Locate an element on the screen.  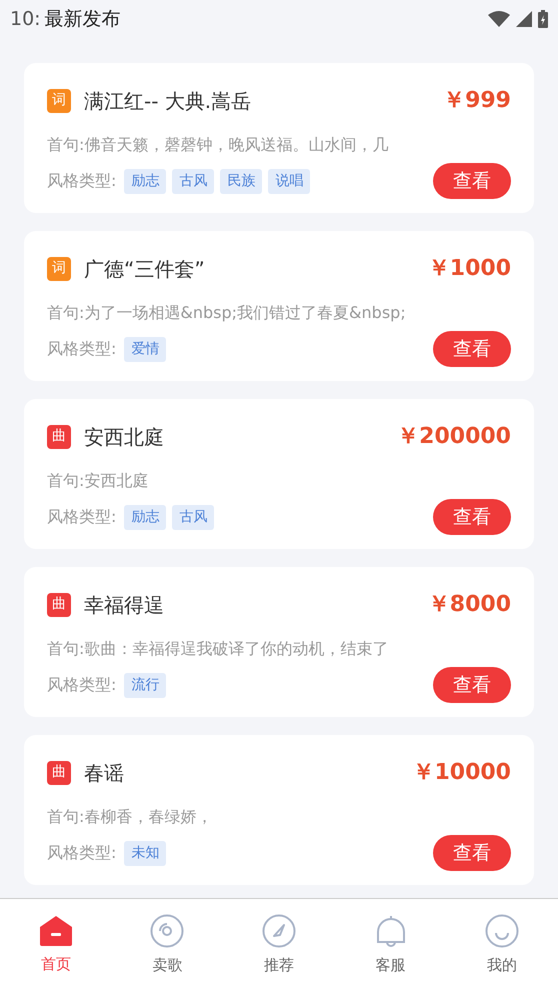
disc-icon is located at coordinates (167, 931).